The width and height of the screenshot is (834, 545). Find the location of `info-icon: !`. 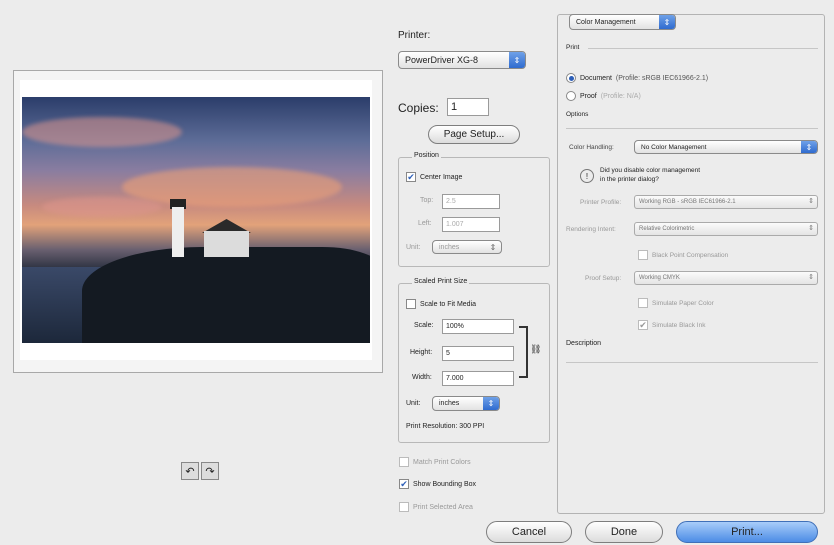

info-icon: ! is located at coordinates (587, 176).